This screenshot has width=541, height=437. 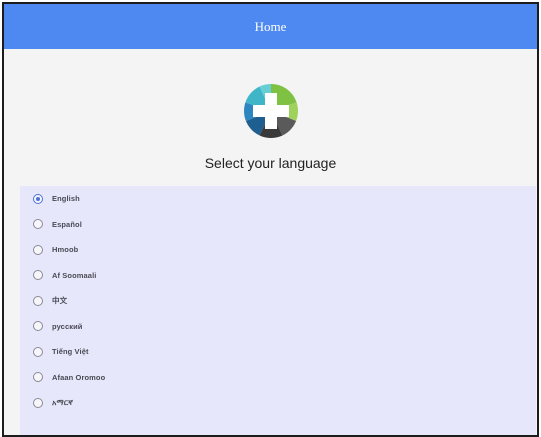 What do you see at coordinates (278, 352) in the screenshot?
I see `language-option-vietnamese: Tiếng Việt` at bounding box center [278, 352].